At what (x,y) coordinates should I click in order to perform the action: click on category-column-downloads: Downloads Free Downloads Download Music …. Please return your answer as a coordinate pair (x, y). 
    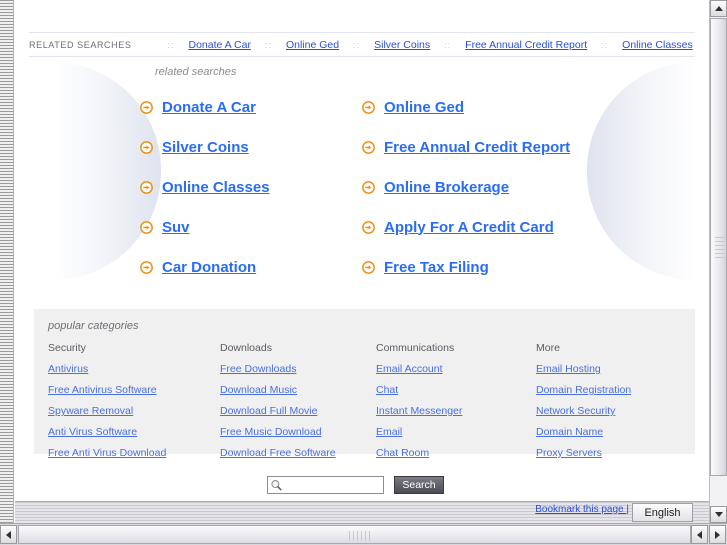
    Looking at the image, I should click on (298, 405).